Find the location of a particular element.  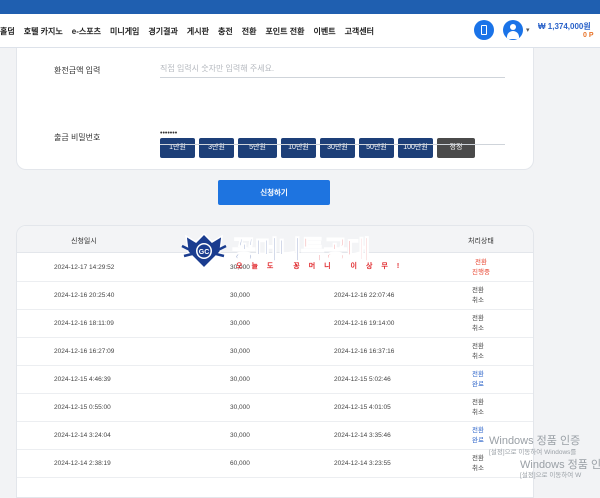

amount-input: 직접 입력시 숫자만 입력해 주세요. is located at coordinates (332, 70).